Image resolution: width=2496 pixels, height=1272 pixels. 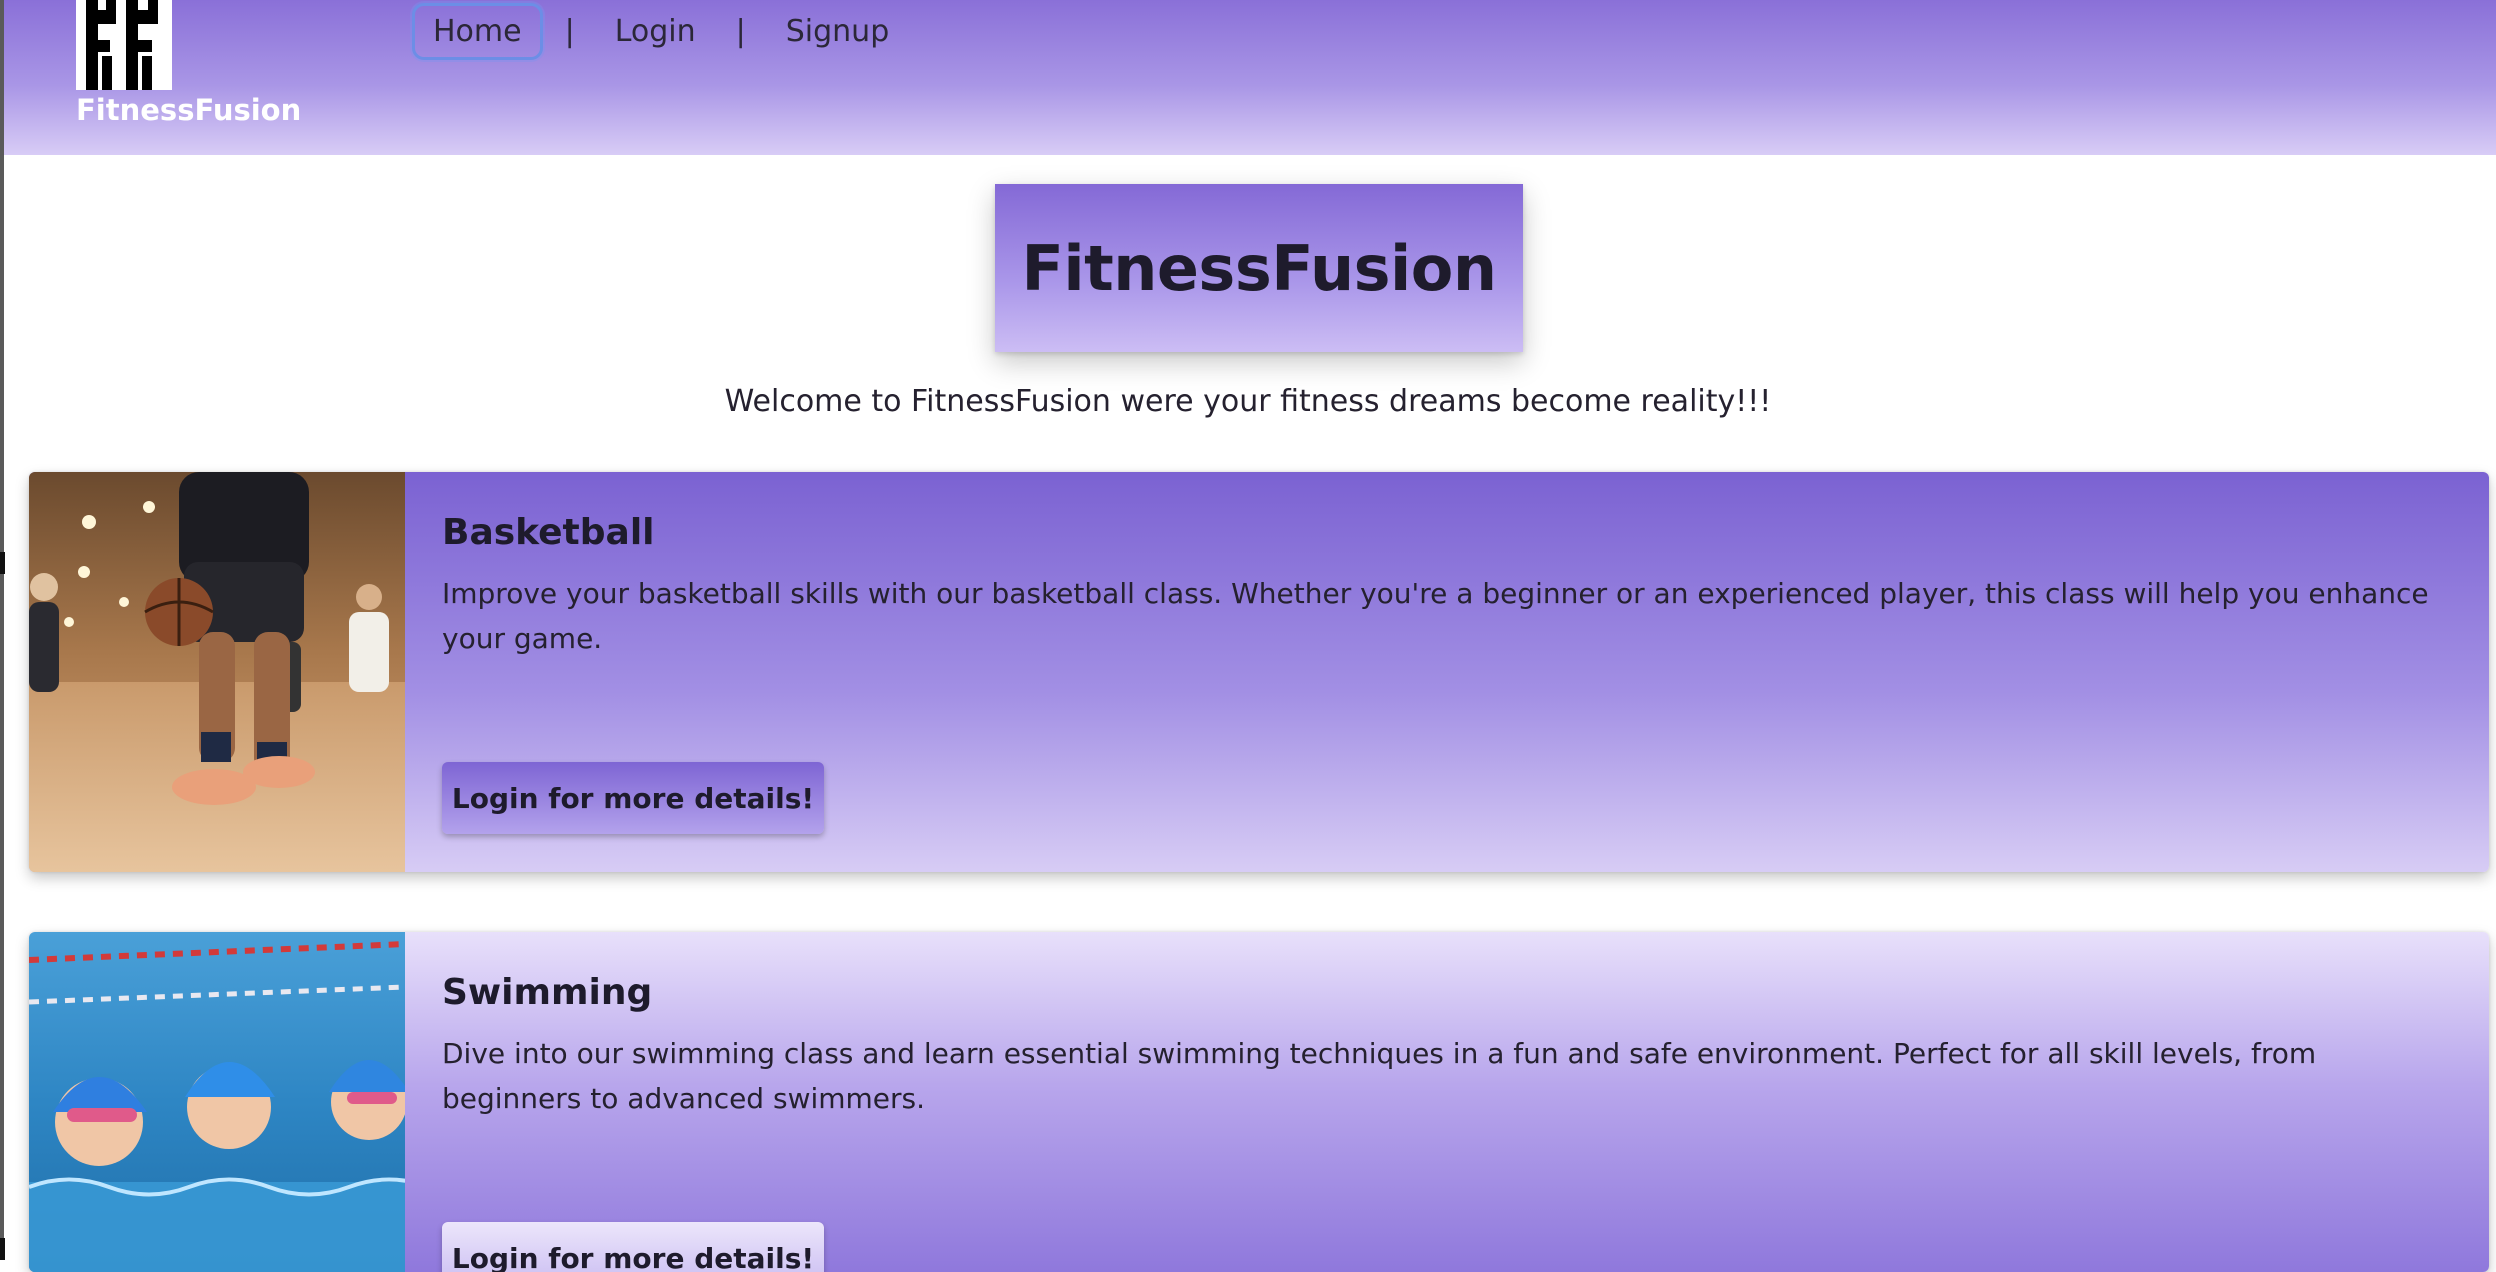 What do you see at coordinates (217, 1102) in the screenshot?
I see `swimming-photo` at bounding box center [217, 1102].